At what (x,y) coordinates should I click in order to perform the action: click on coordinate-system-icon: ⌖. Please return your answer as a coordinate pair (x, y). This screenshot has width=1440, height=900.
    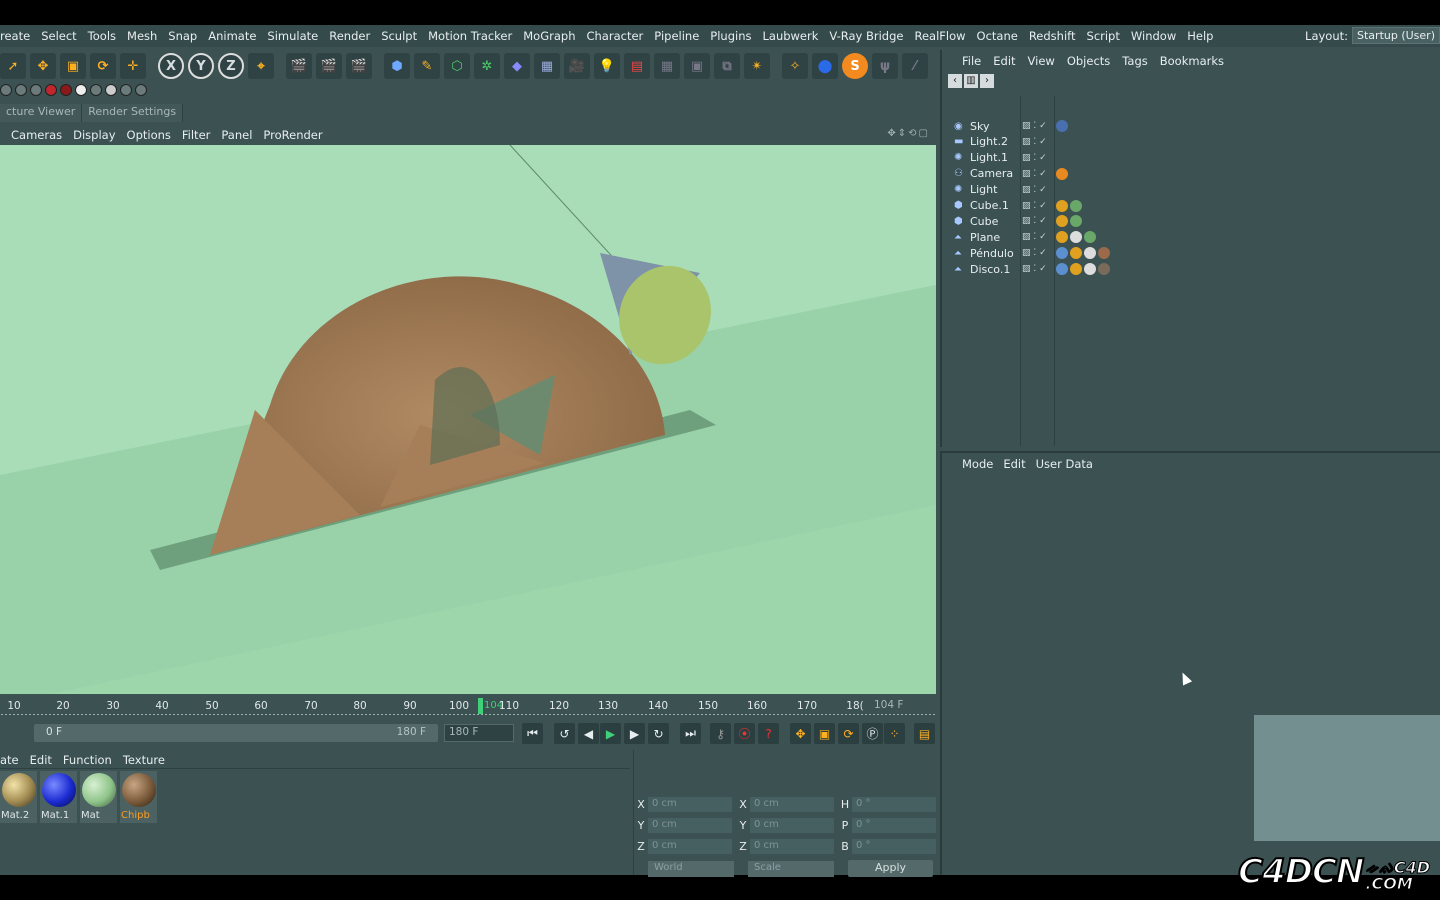
    Looking at the image, I should click on (261, 66).